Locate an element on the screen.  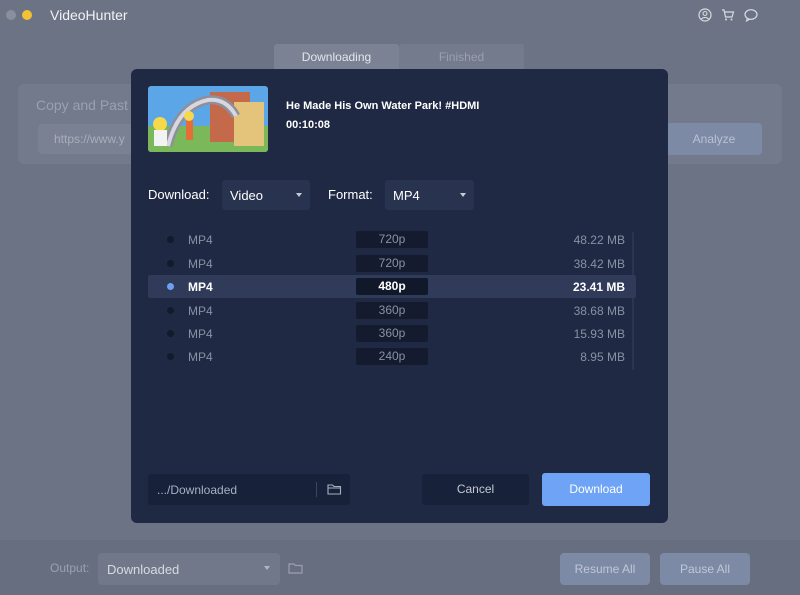
resume-all-button: Resume All is located at coordinates (605, 569).